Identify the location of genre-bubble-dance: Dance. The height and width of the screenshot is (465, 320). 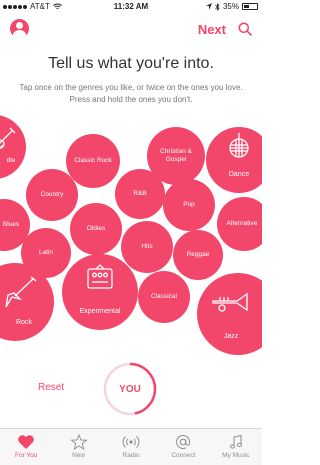
(234, 160).